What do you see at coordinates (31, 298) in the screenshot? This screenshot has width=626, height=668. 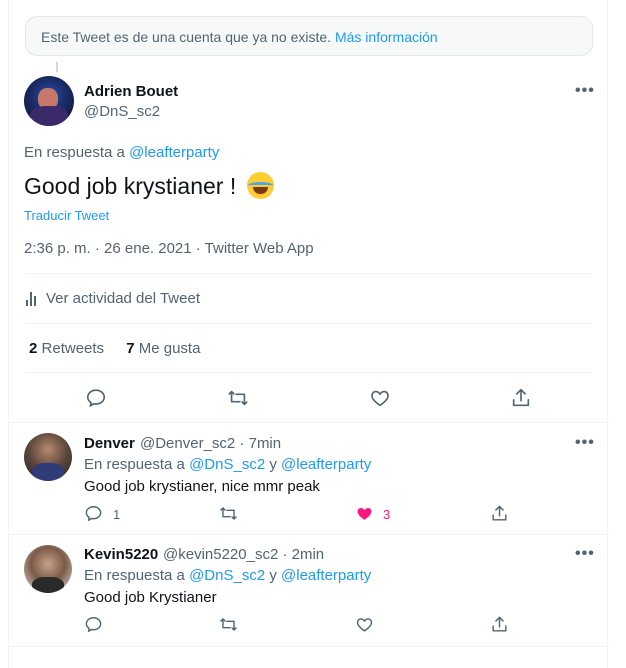 I see `analytics-icon` at bounding box center [31, 298].